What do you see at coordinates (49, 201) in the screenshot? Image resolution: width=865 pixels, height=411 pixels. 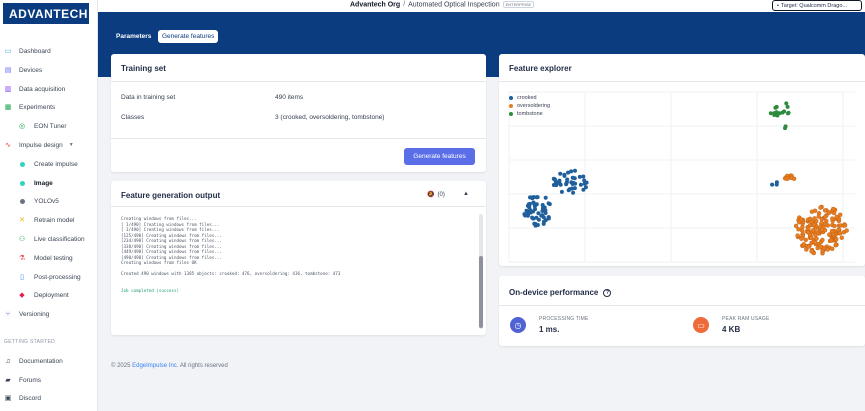 I see `sidebar-item-yolov5: YOLOv5` at bounding box center [49, 201].